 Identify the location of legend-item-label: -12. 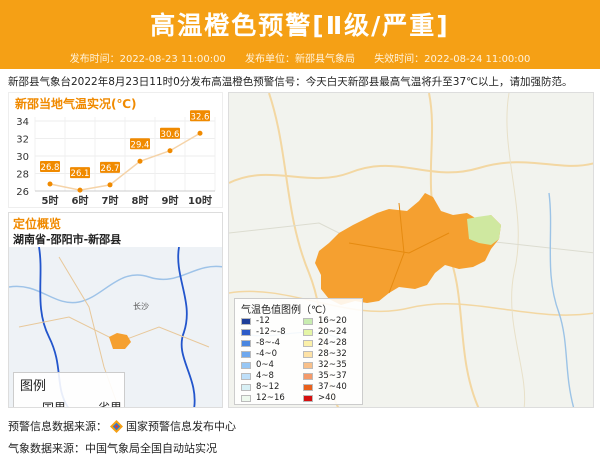
(263, 321).